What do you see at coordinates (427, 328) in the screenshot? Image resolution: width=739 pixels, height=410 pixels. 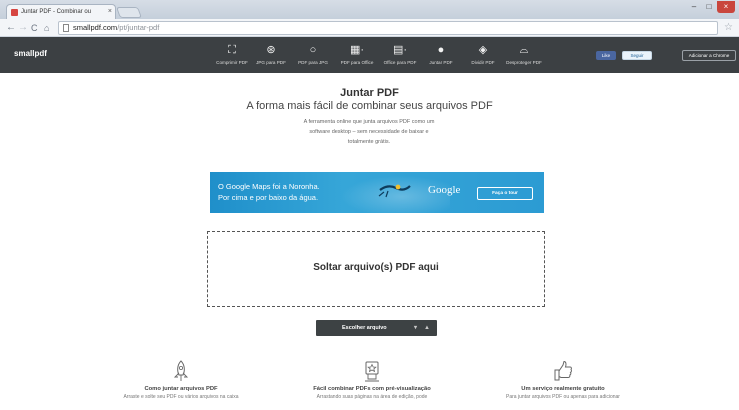 I see `google-drive-icon: ▲` at bounding box center [427, 328].